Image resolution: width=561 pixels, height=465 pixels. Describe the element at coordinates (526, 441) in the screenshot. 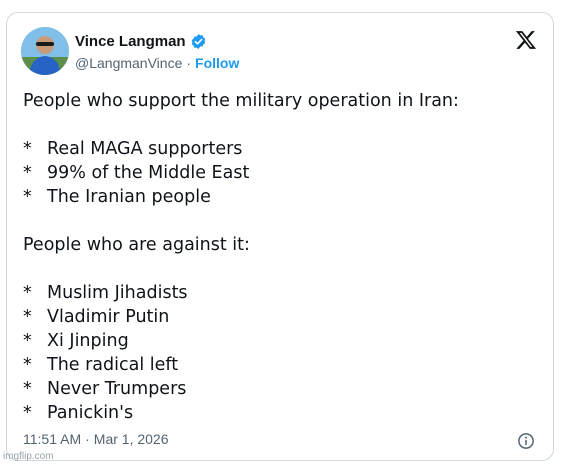

I see `info-icon` at that location.